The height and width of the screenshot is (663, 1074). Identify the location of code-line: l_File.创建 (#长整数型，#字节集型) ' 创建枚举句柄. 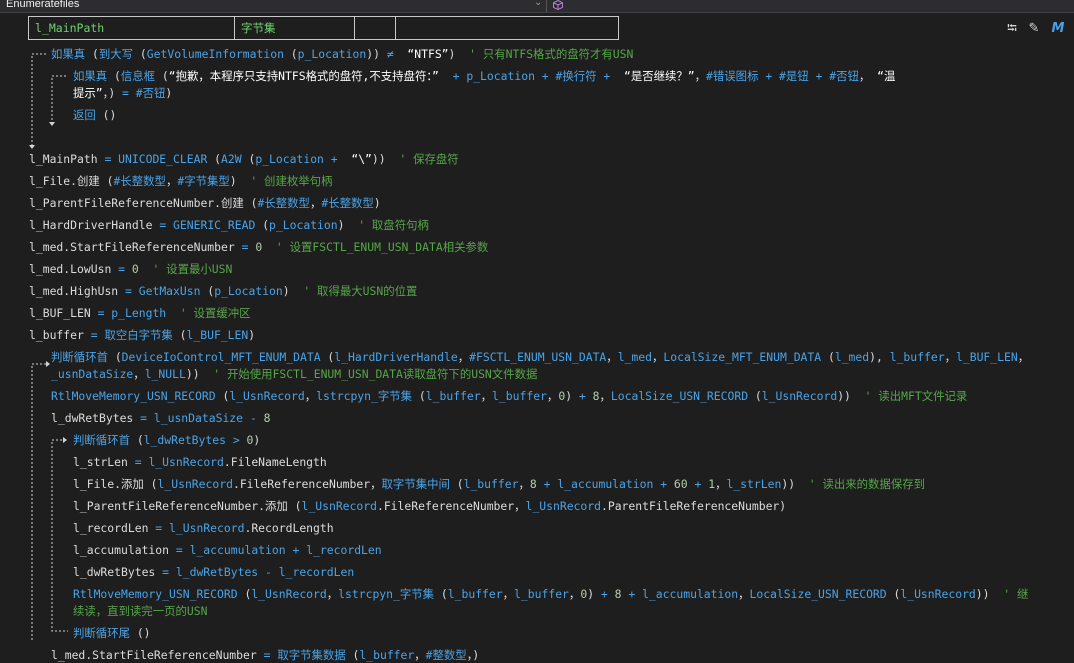
(180, 181).